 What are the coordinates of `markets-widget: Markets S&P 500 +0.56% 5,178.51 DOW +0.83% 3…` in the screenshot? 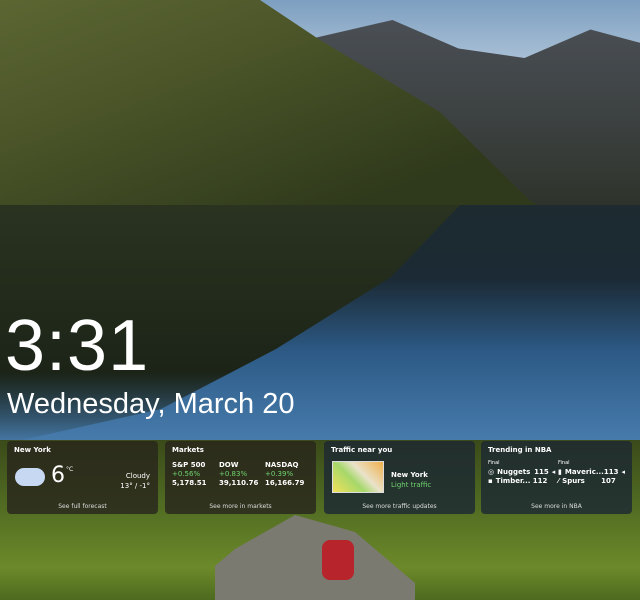 It's located at (240, 477).